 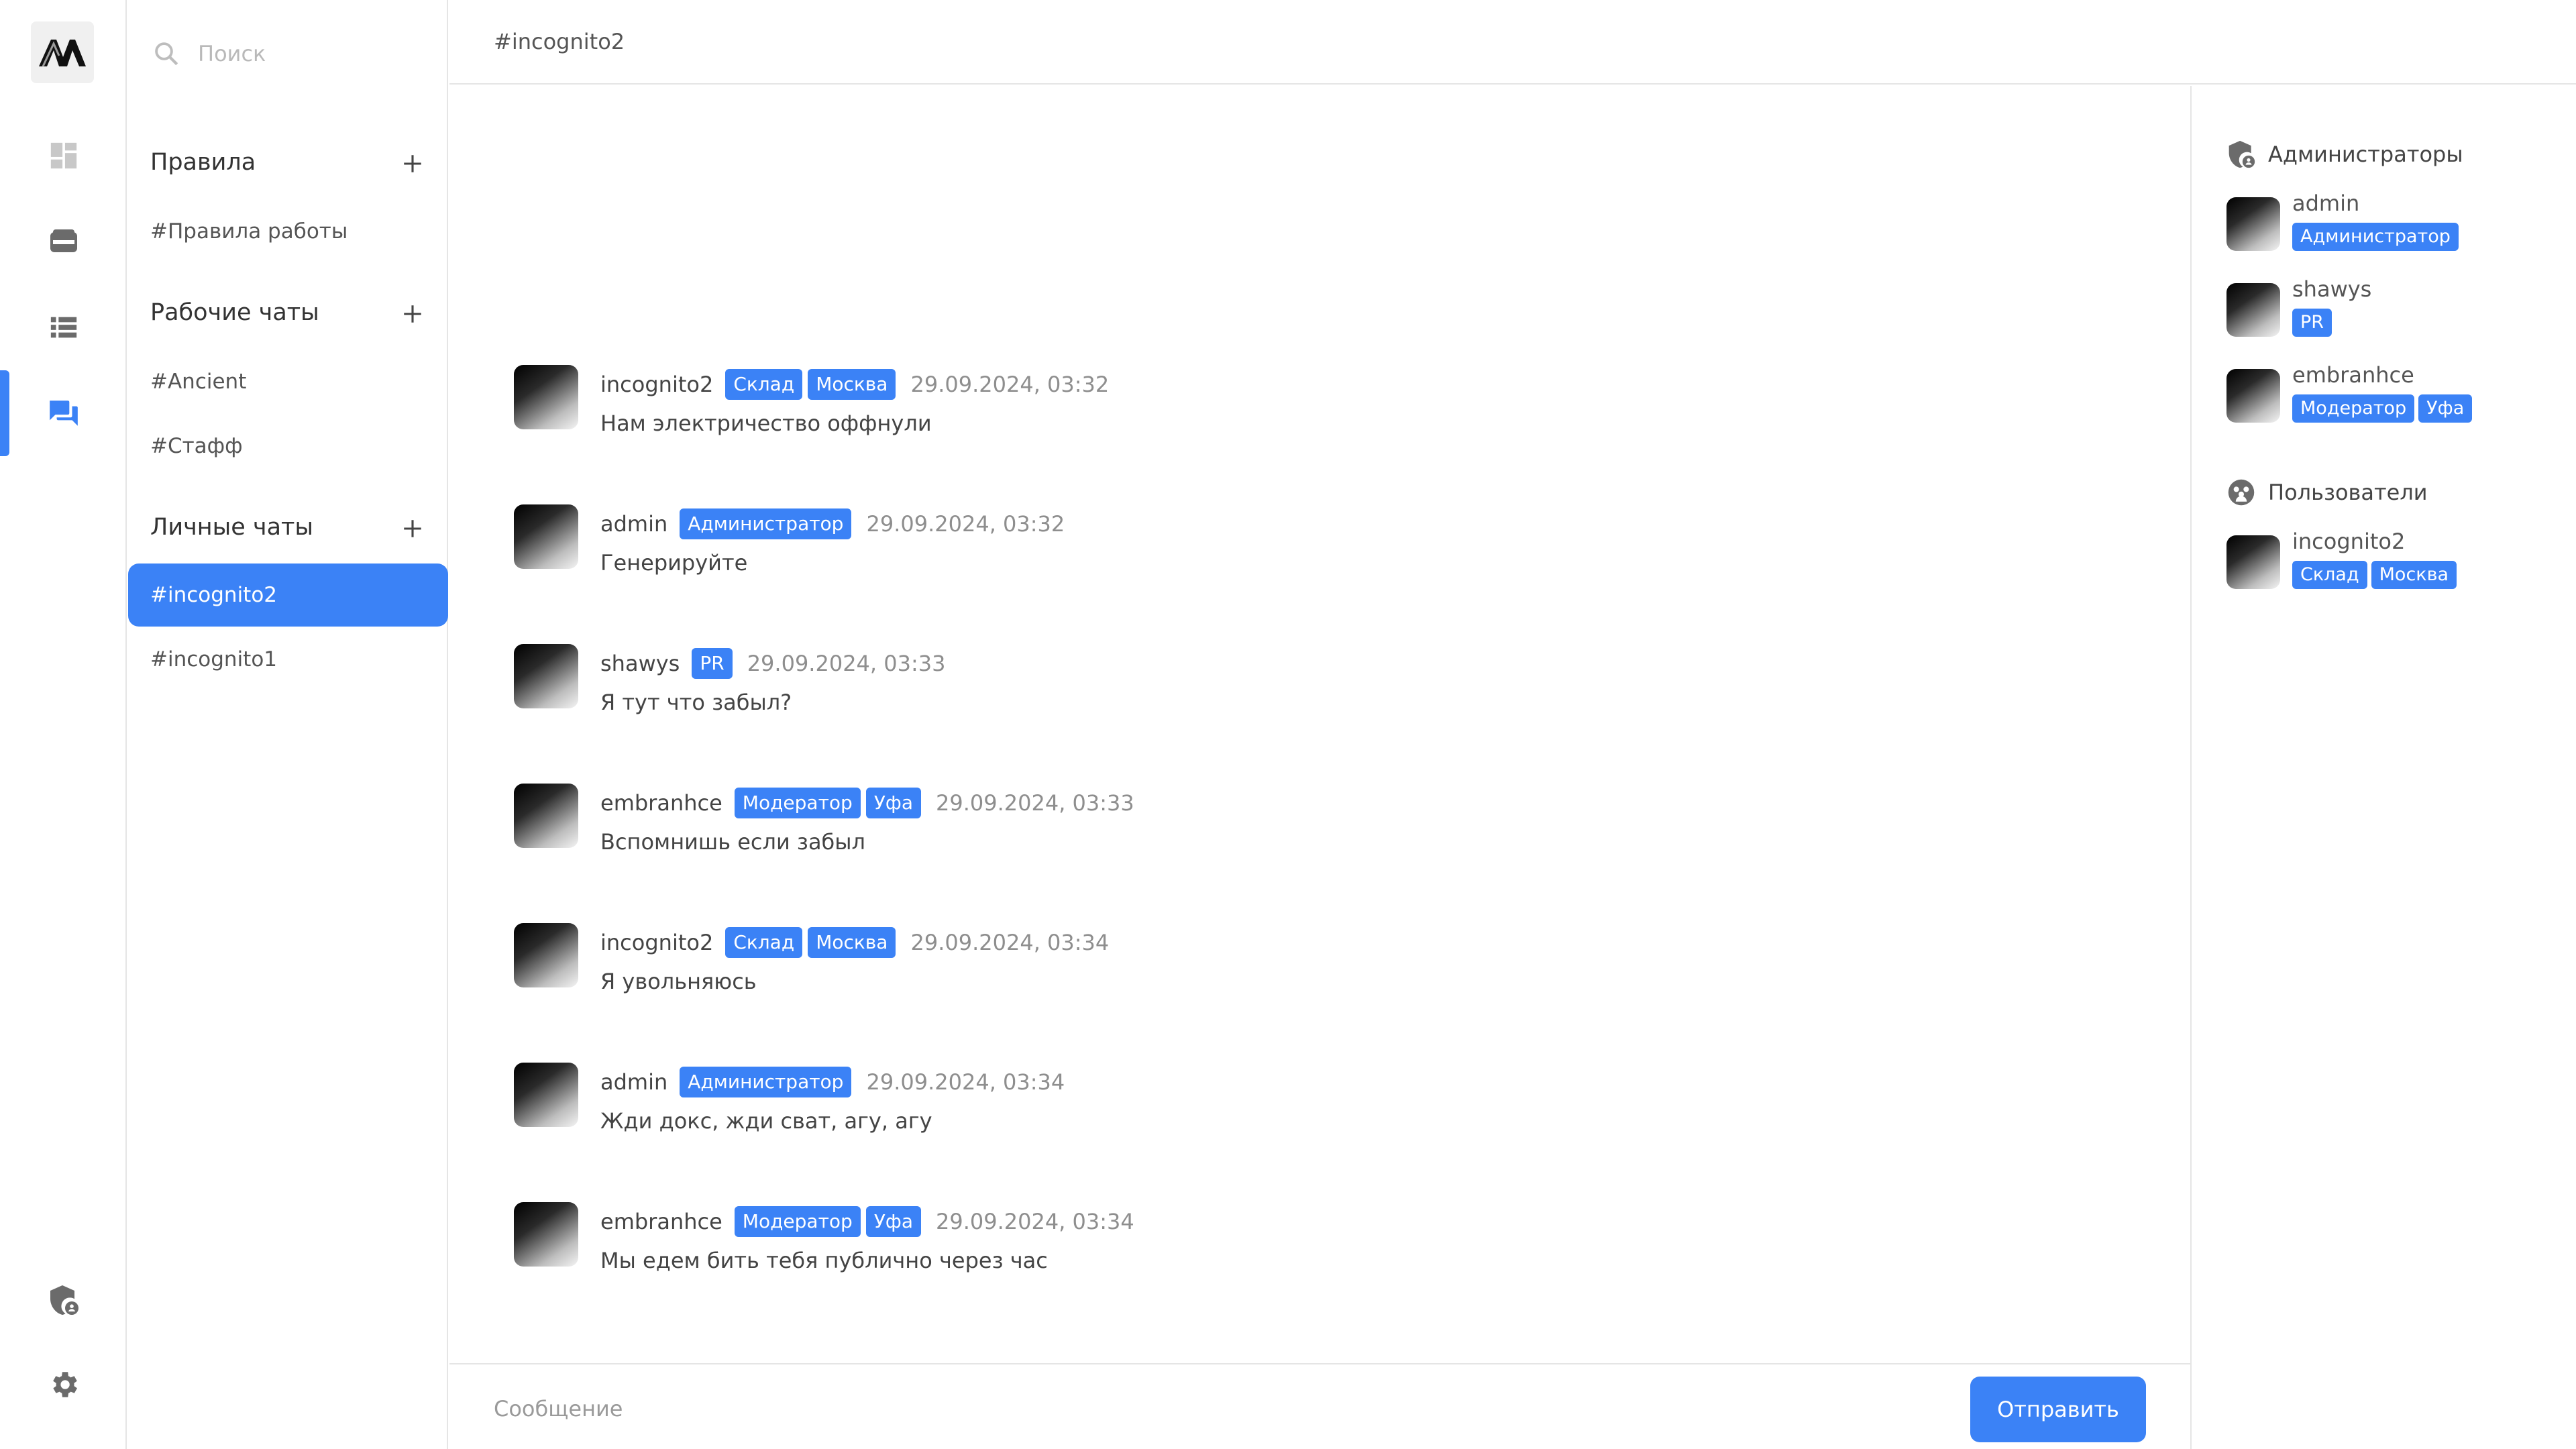 I want to click on nav-settings, so click(x=63, y=1385).